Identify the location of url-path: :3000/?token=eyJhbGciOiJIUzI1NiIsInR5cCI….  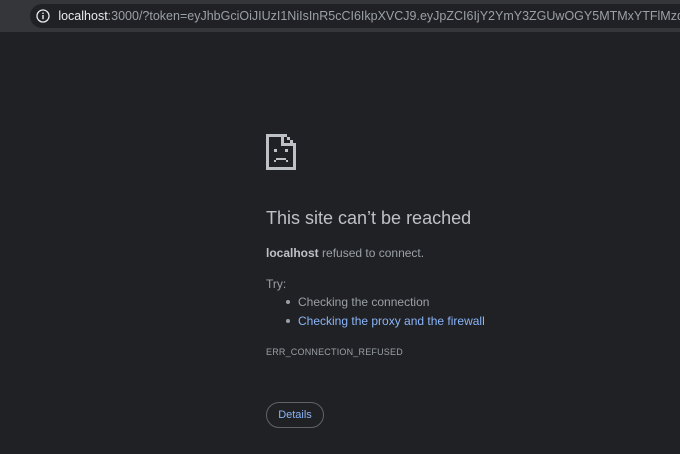
(393, 16).